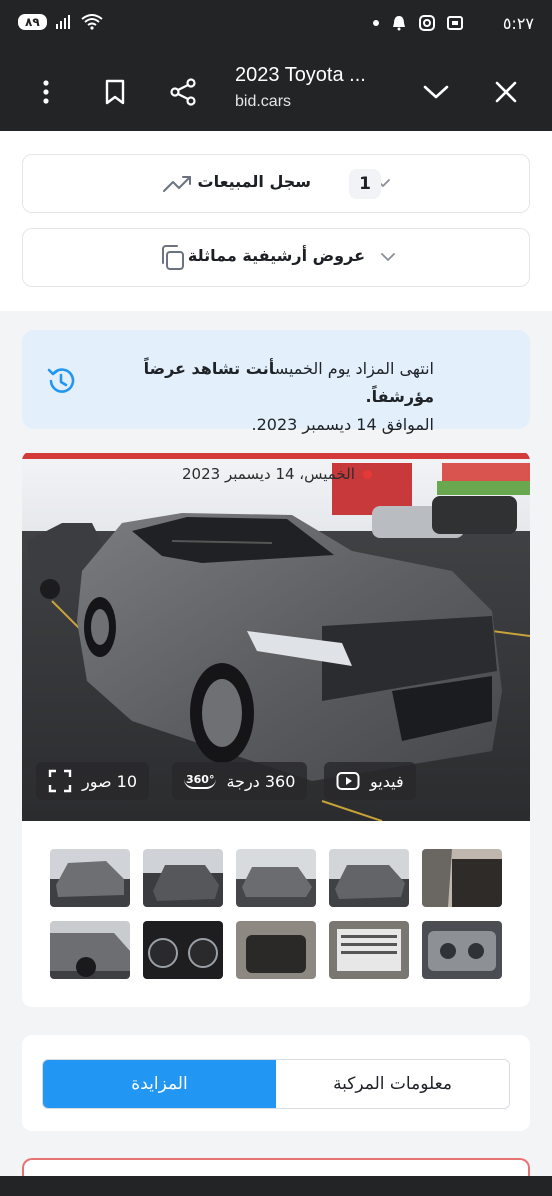 The image size is (552, 1196). I want to click on notice-prefix: انتهى المزاد يوم الخميس, so click(354, 368).